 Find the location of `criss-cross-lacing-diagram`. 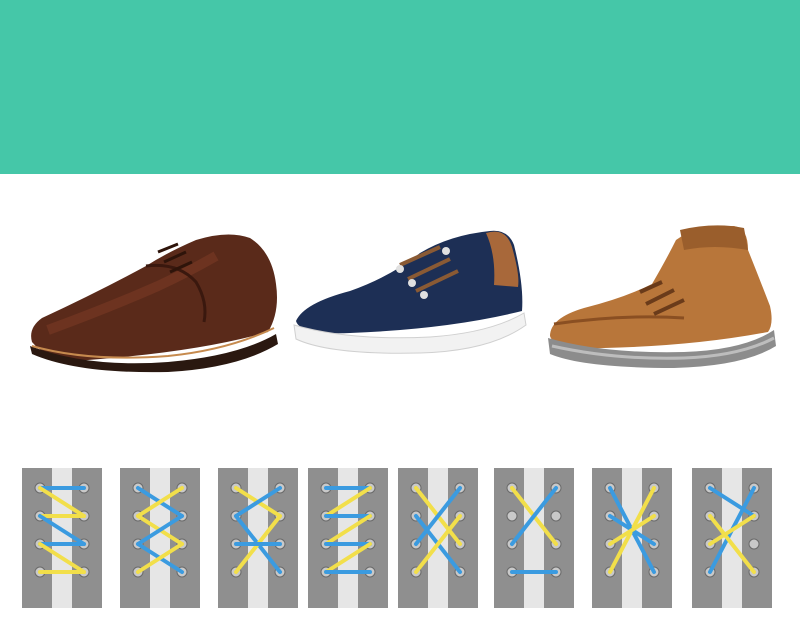

criss-cross-lacing-diagram is located at coordinates (258, 538).